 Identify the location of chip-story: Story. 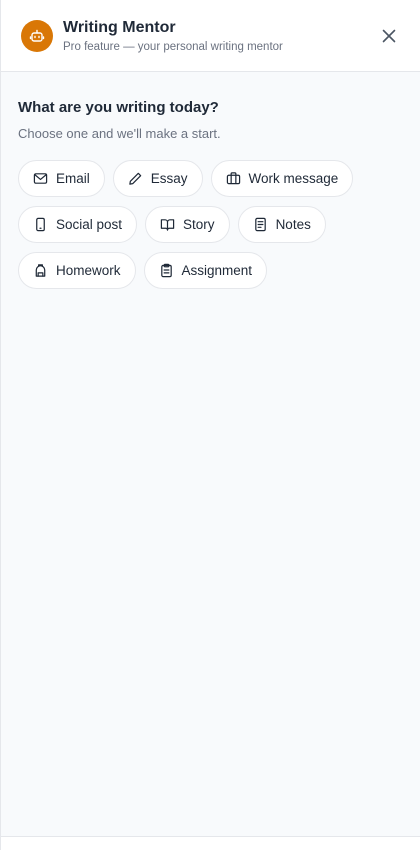
(187, 224).